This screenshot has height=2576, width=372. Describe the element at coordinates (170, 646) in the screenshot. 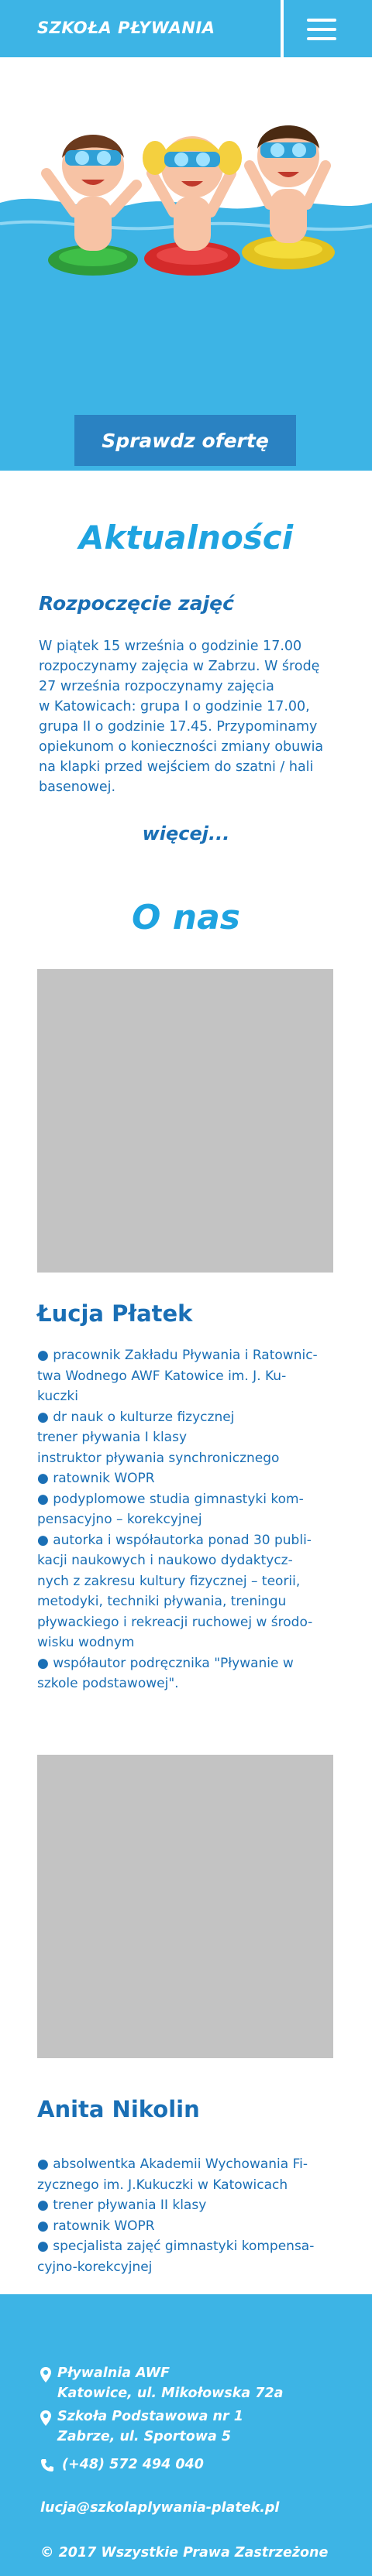

I see `news-line: W piątek 15 września o godzinie 17.00` at that location.